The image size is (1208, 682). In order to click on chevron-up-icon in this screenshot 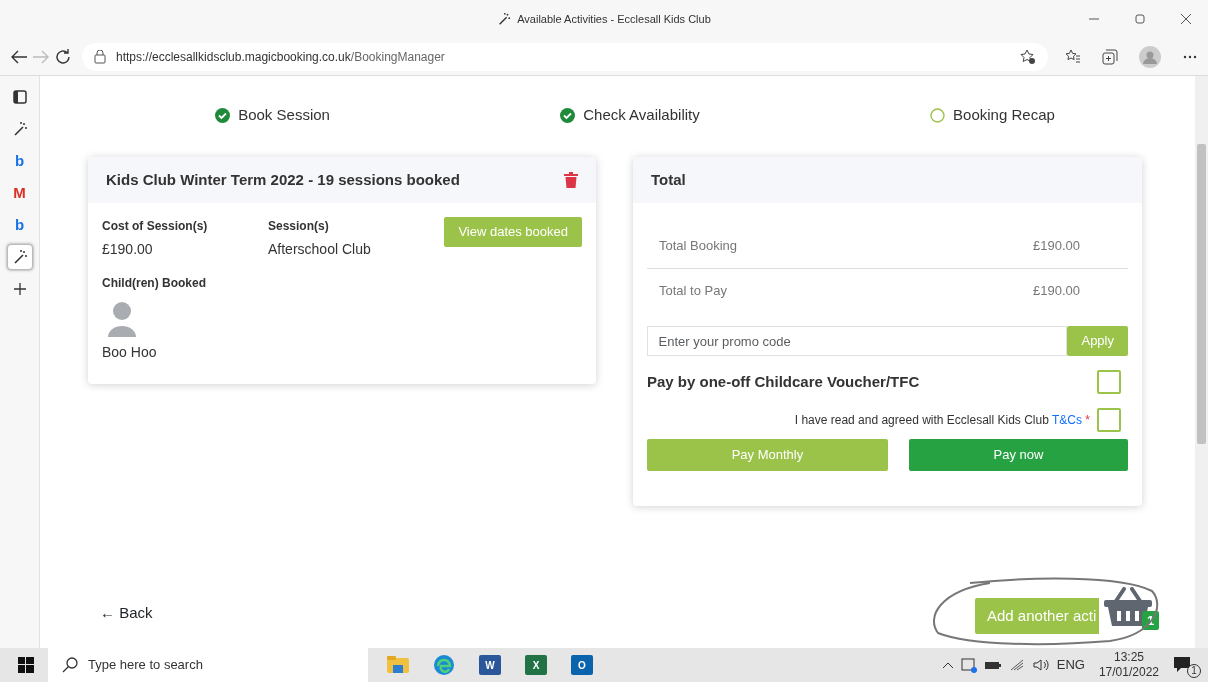, I will do `click(947, 665)`.